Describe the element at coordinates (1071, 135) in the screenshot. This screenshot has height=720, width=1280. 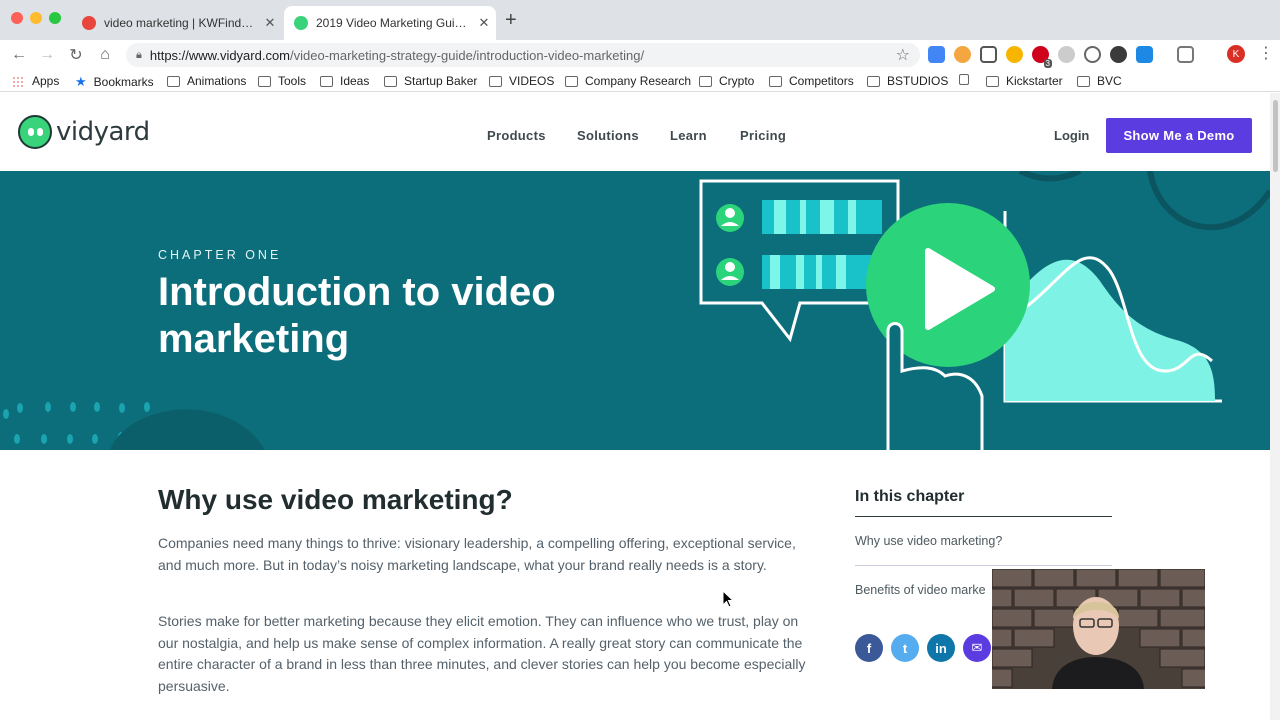
I see `login-link: Login` at that location.